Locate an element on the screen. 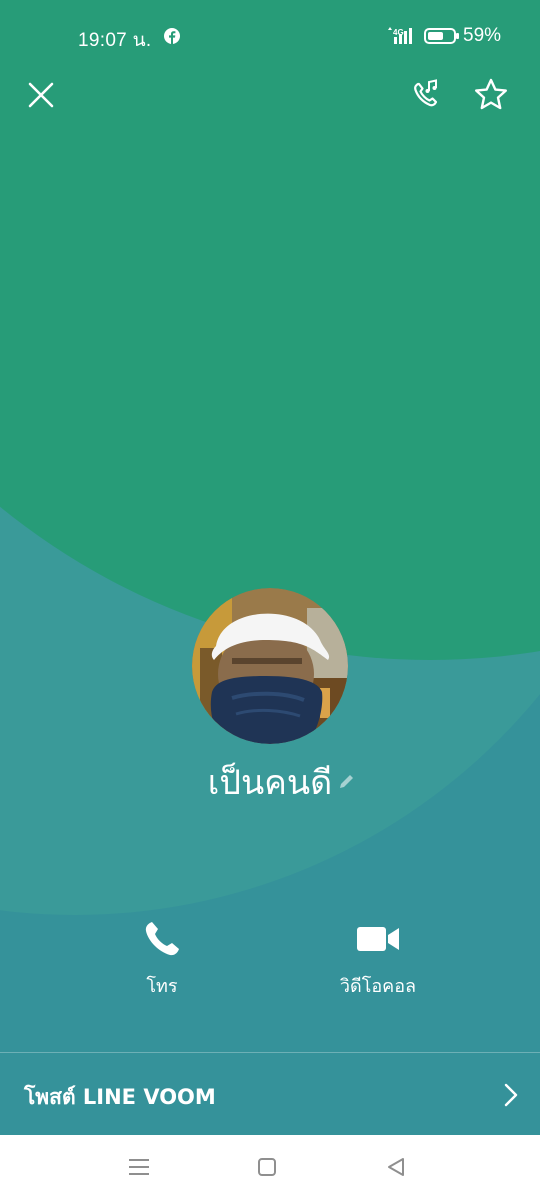 This screenshot has height=1200, width=540. battery-percent: 59% is located at coordinates (482, 35).